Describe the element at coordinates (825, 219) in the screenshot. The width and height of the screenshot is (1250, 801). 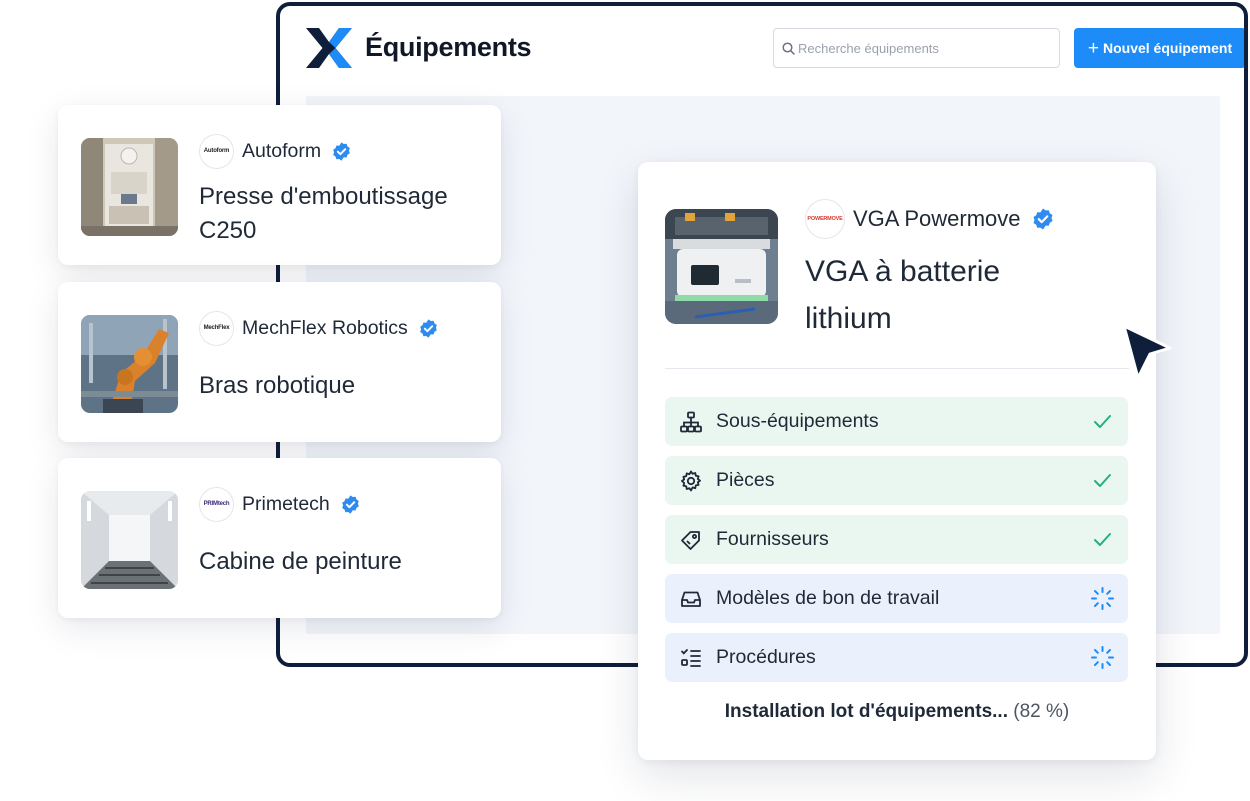
I see `brand-logo: POWERMOVE` at that location.